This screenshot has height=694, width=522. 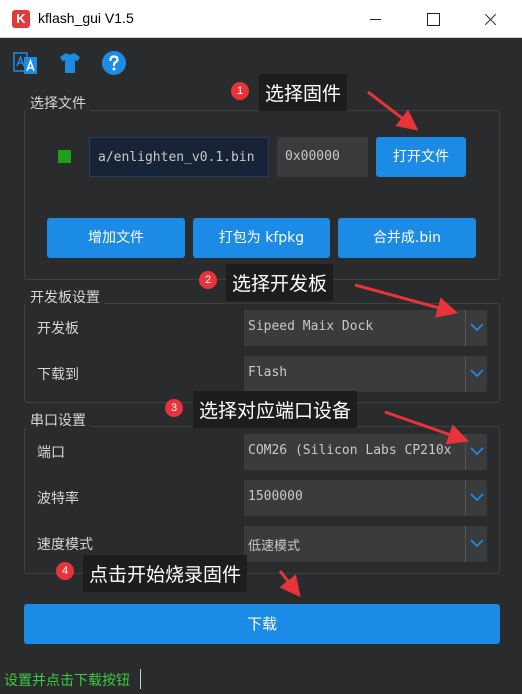 What do you see at coordinates (280, 282) in the screenshot?
I see `annotation-2-text: 选择开发板` at bounding box center [280, 282].